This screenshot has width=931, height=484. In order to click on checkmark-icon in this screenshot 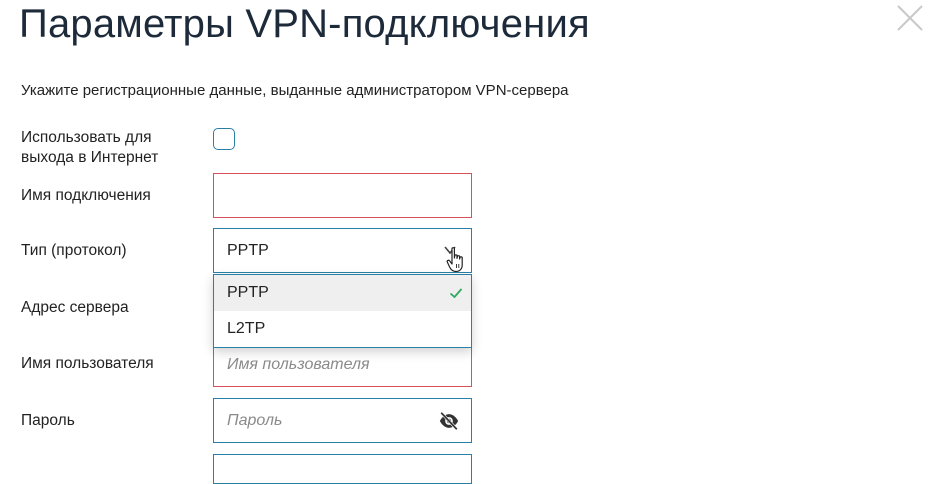, I will do `click(456, 293)`.